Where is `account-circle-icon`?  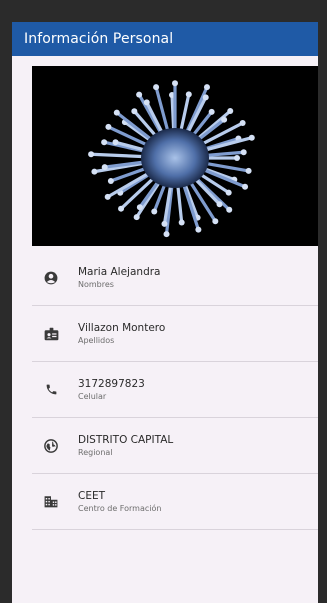 account-circle-icon is located at coordinates (51, 278).